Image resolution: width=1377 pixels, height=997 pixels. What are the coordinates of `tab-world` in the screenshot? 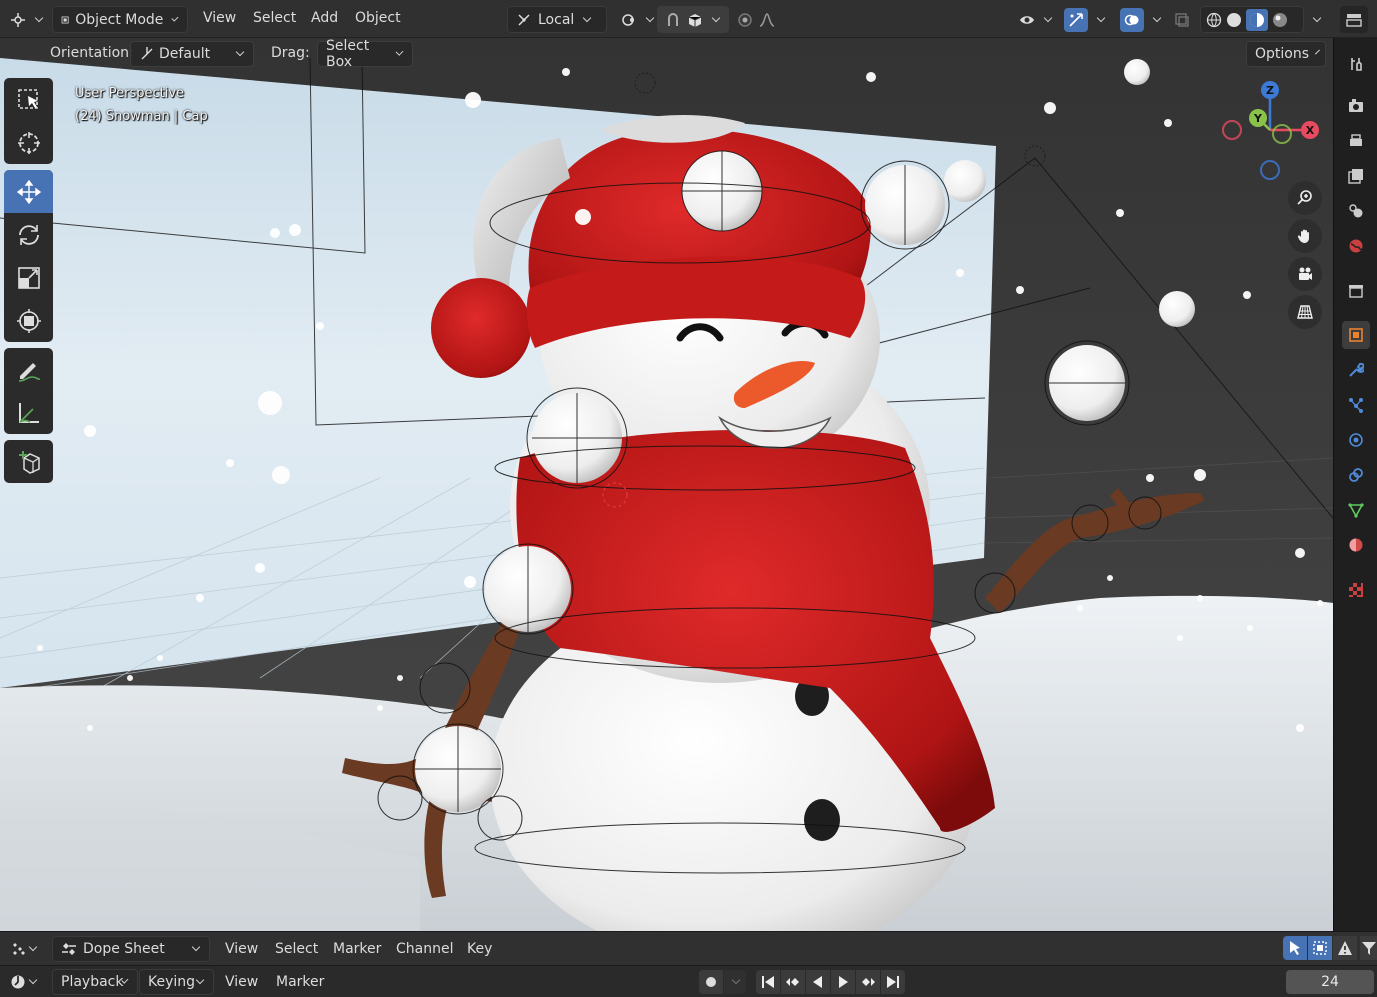 It's located at (1356, 246).